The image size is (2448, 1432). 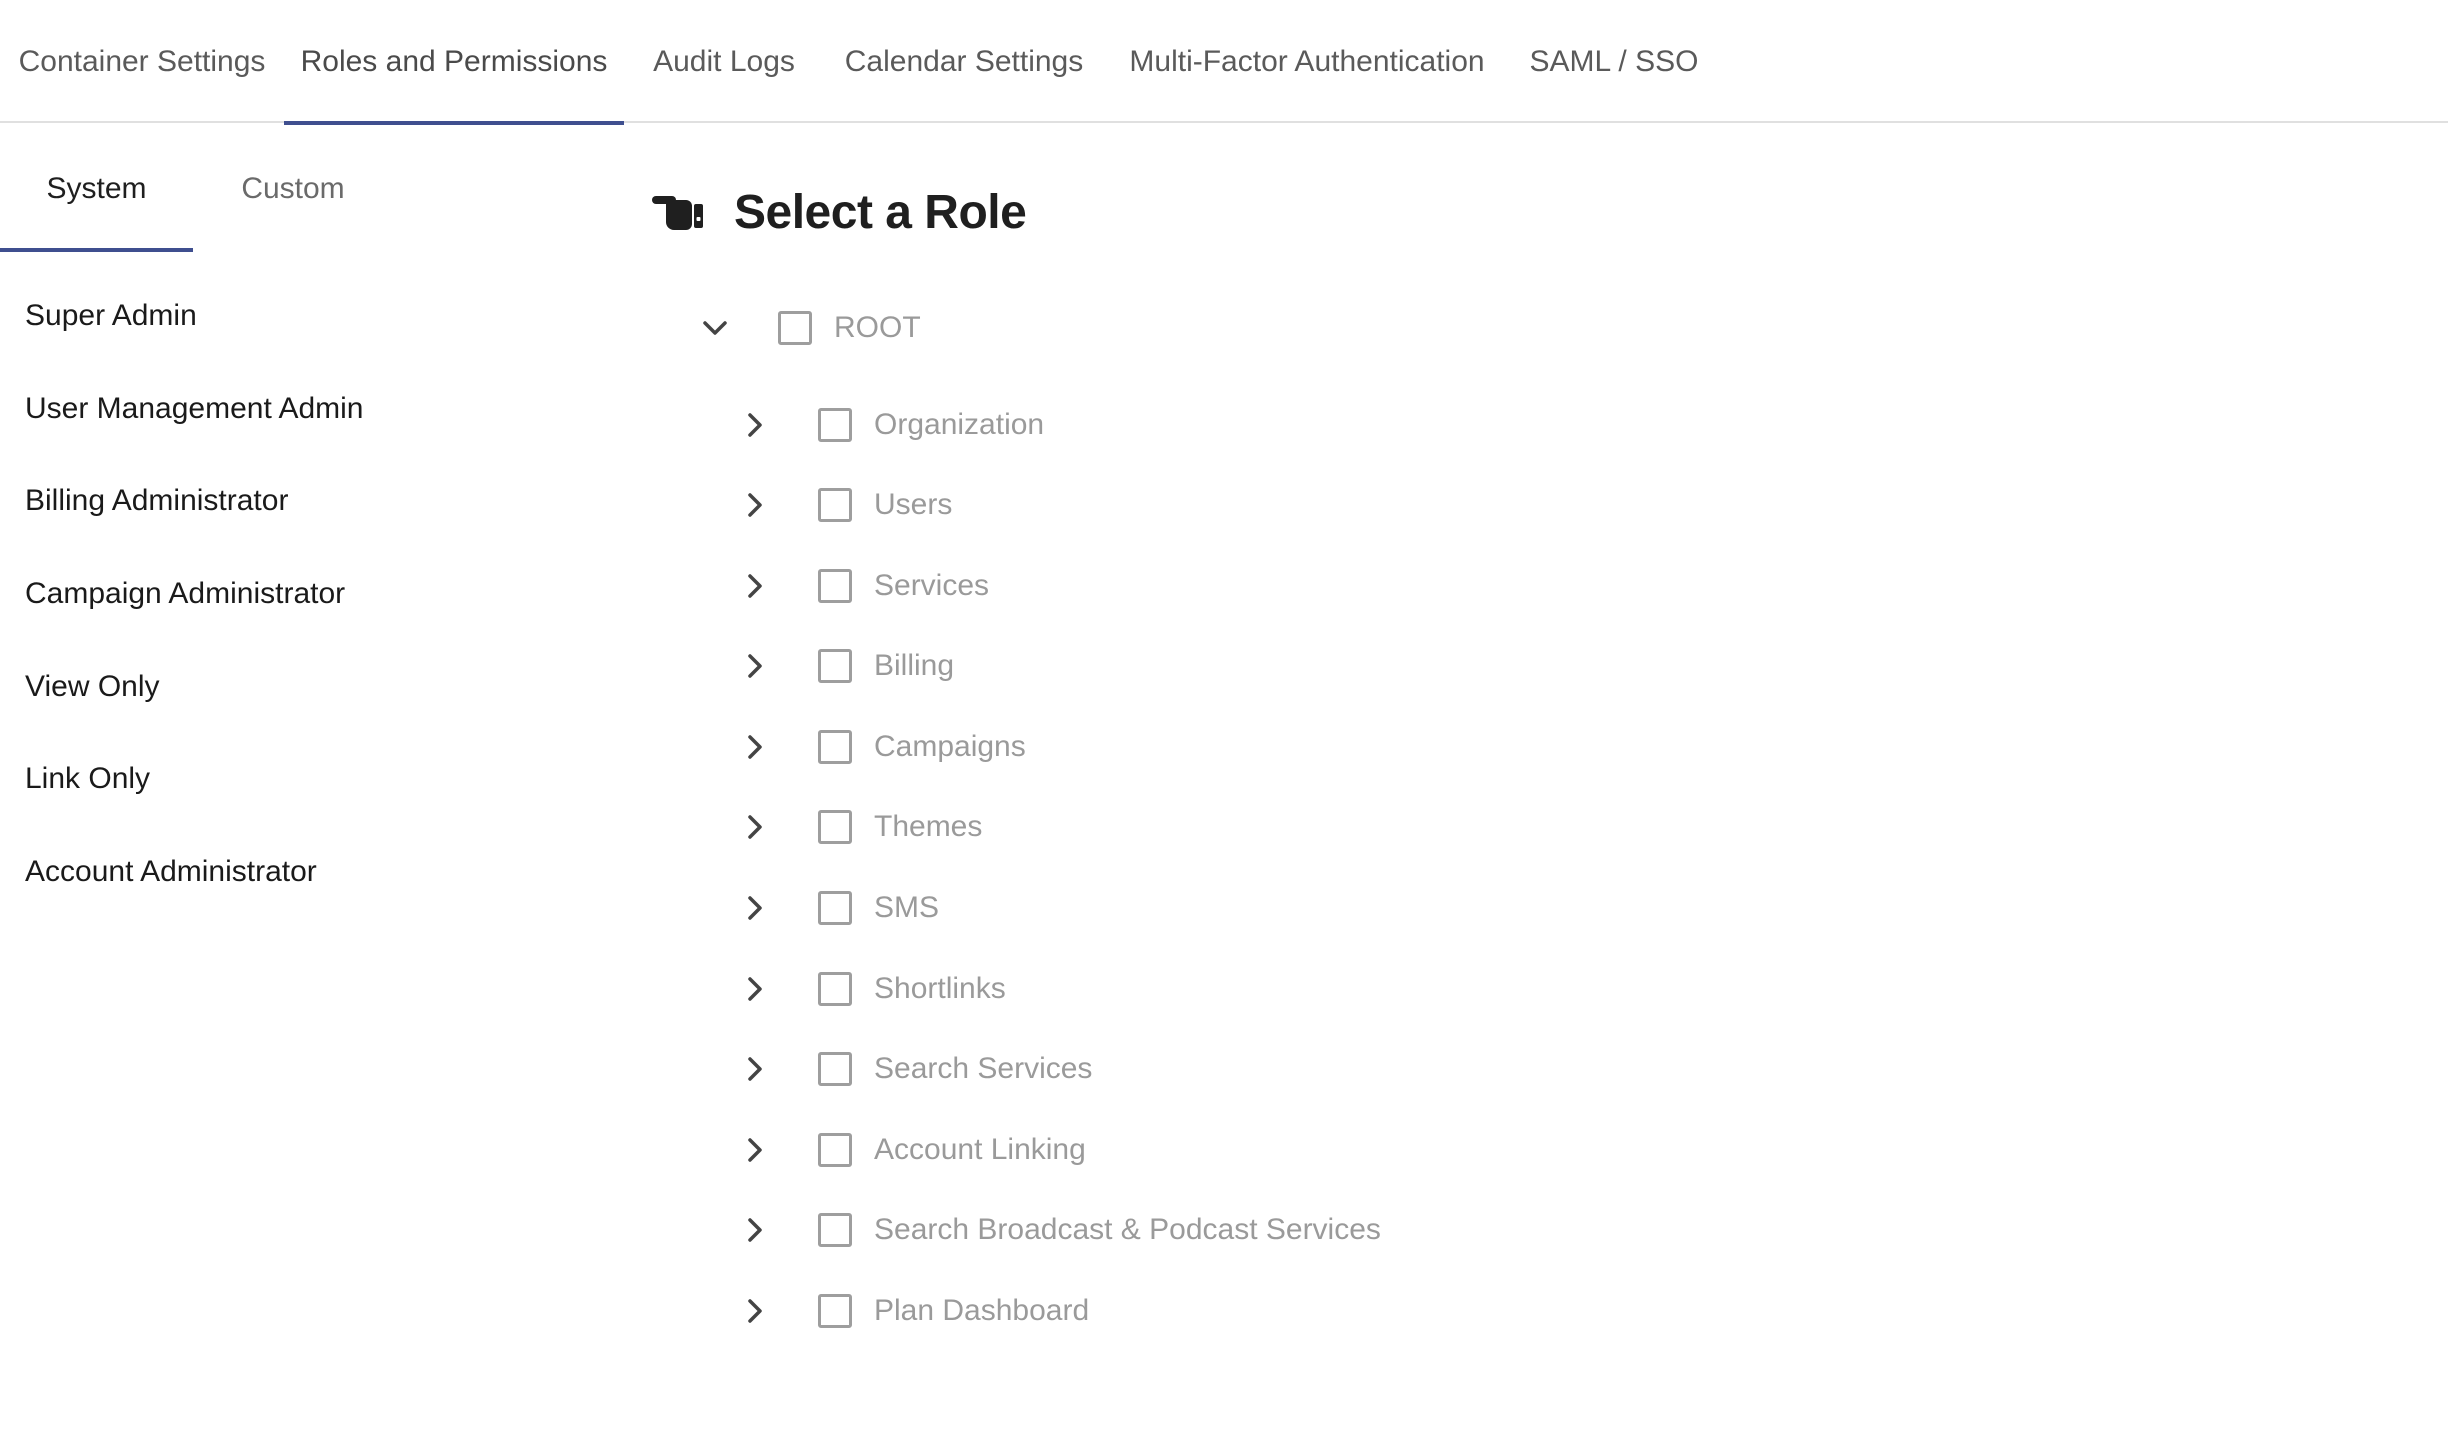 What do you see at coordinates (964, 61) in the screenshot?
I see `tab-calendar-settings: Calendar Settings` at bounding box center [964, 61].